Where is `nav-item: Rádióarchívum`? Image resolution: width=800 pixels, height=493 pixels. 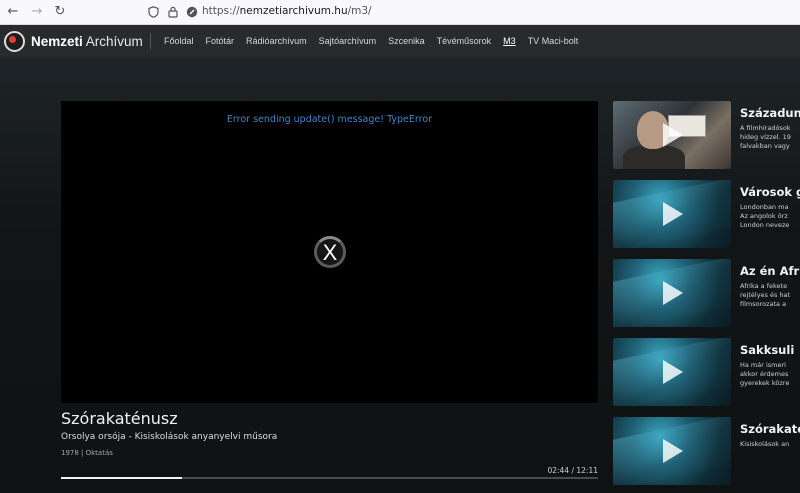
nav-item: Rádióarchívum is located at coordinates (276, 41).